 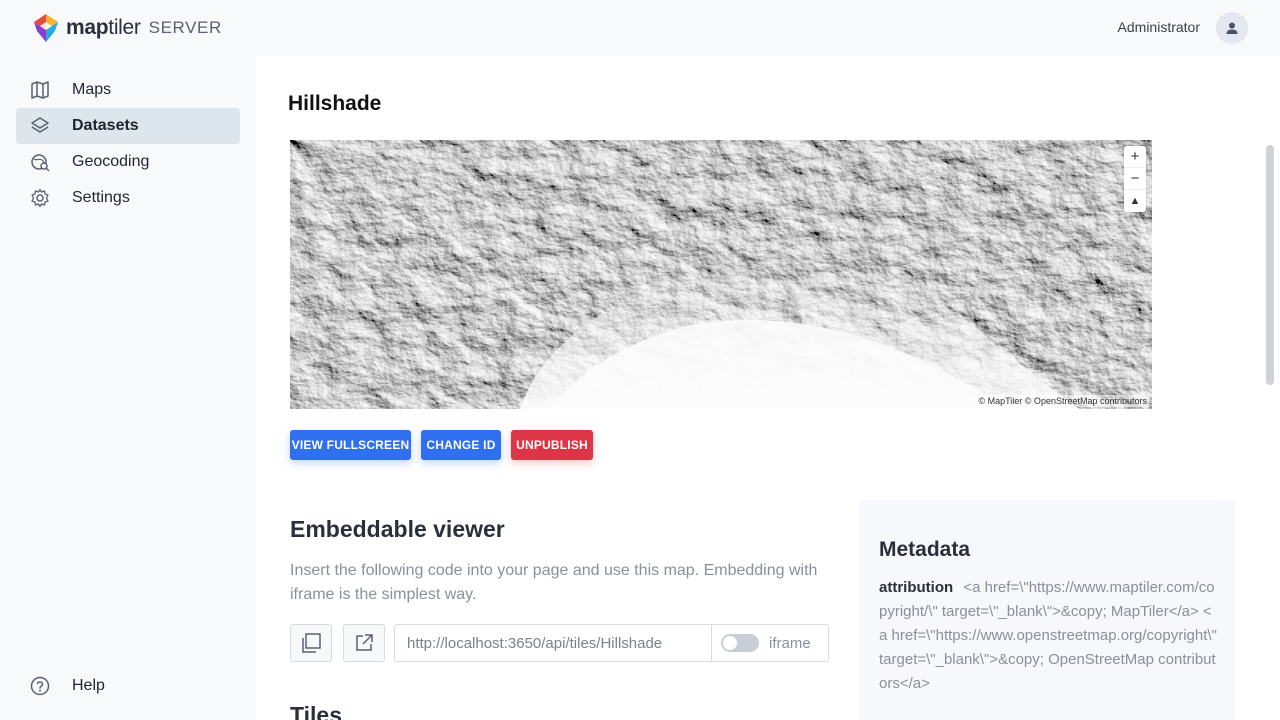 What do you see at coordinates (88, 685) in the screenshot?
I see `sidebar-item-label: Help` at bounding box center [88, 685].